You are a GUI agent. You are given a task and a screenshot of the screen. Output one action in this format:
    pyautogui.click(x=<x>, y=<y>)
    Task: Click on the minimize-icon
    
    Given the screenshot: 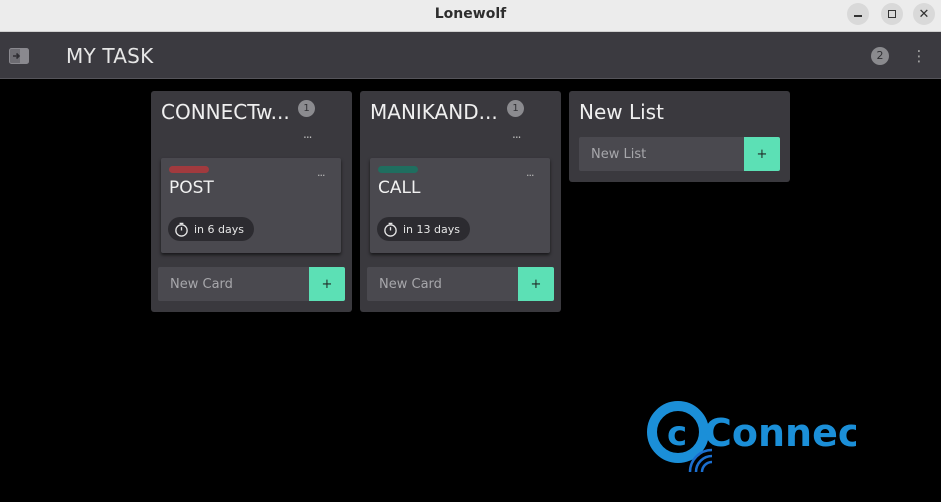 What is the action you would take?
    pyautogui.click(x=858, y=16)
    